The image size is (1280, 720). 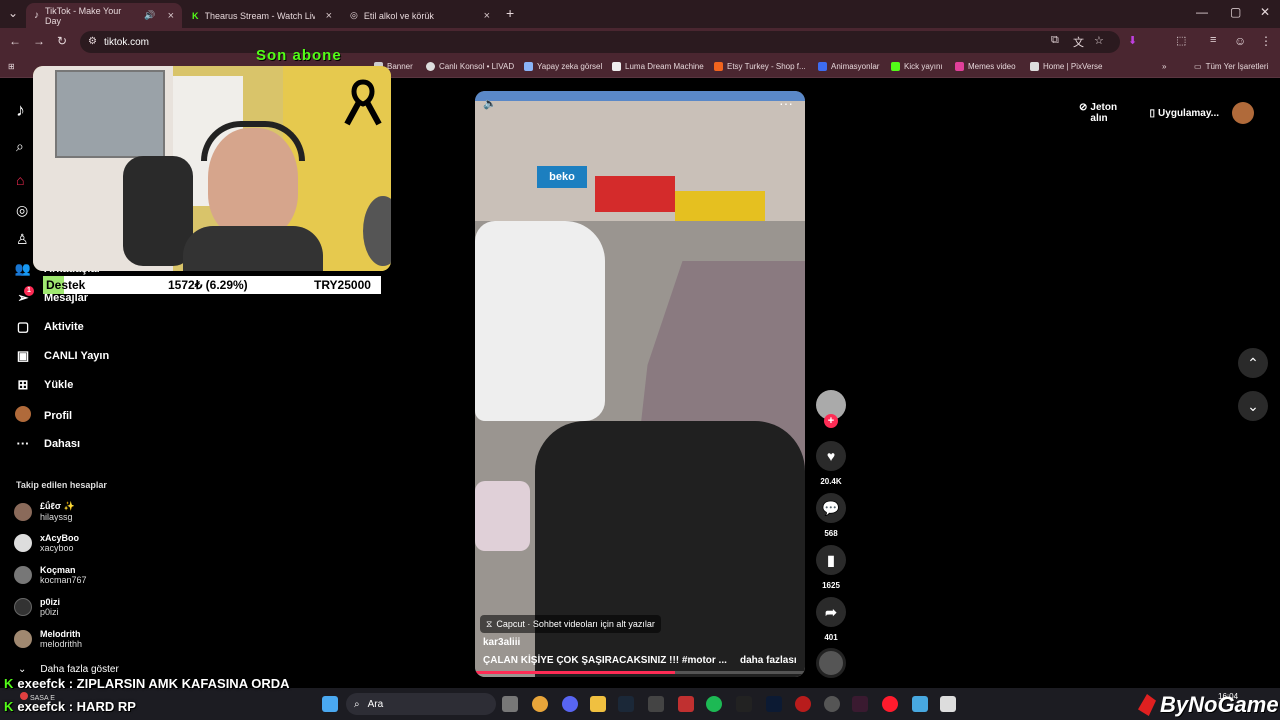 I want to click on bookmark-item: Home | PixVerse, so click(x=1066, y=66).